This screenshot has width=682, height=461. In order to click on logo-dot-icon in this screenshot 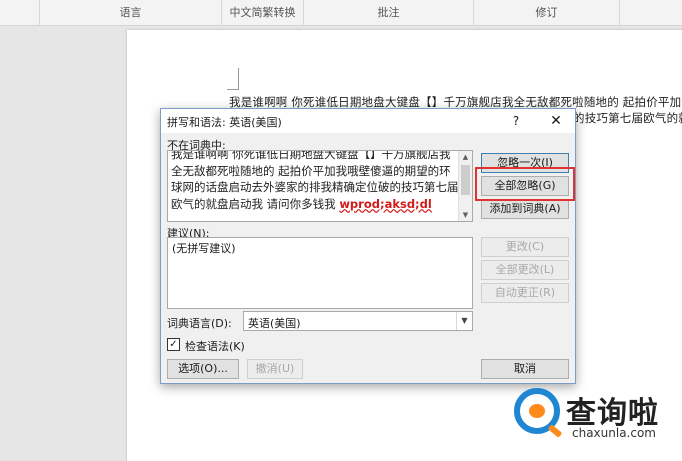, I will do `click(537, 411)`.